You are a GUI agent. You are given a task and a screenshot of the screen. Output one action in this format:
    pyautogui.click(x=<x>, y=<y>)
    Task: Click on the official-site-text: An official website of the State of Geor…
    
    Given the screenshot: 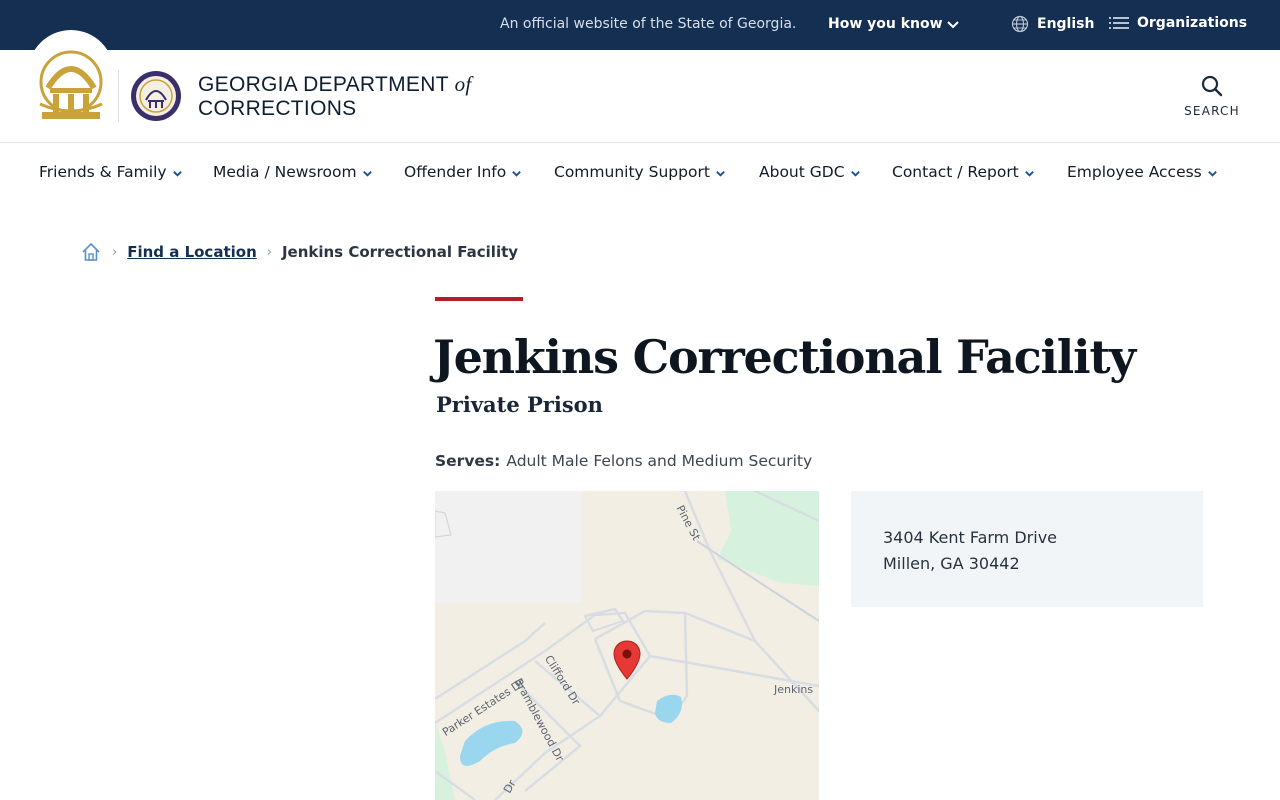 What is the action you would take?
    pyautogui.click(x=648, y=24)
    